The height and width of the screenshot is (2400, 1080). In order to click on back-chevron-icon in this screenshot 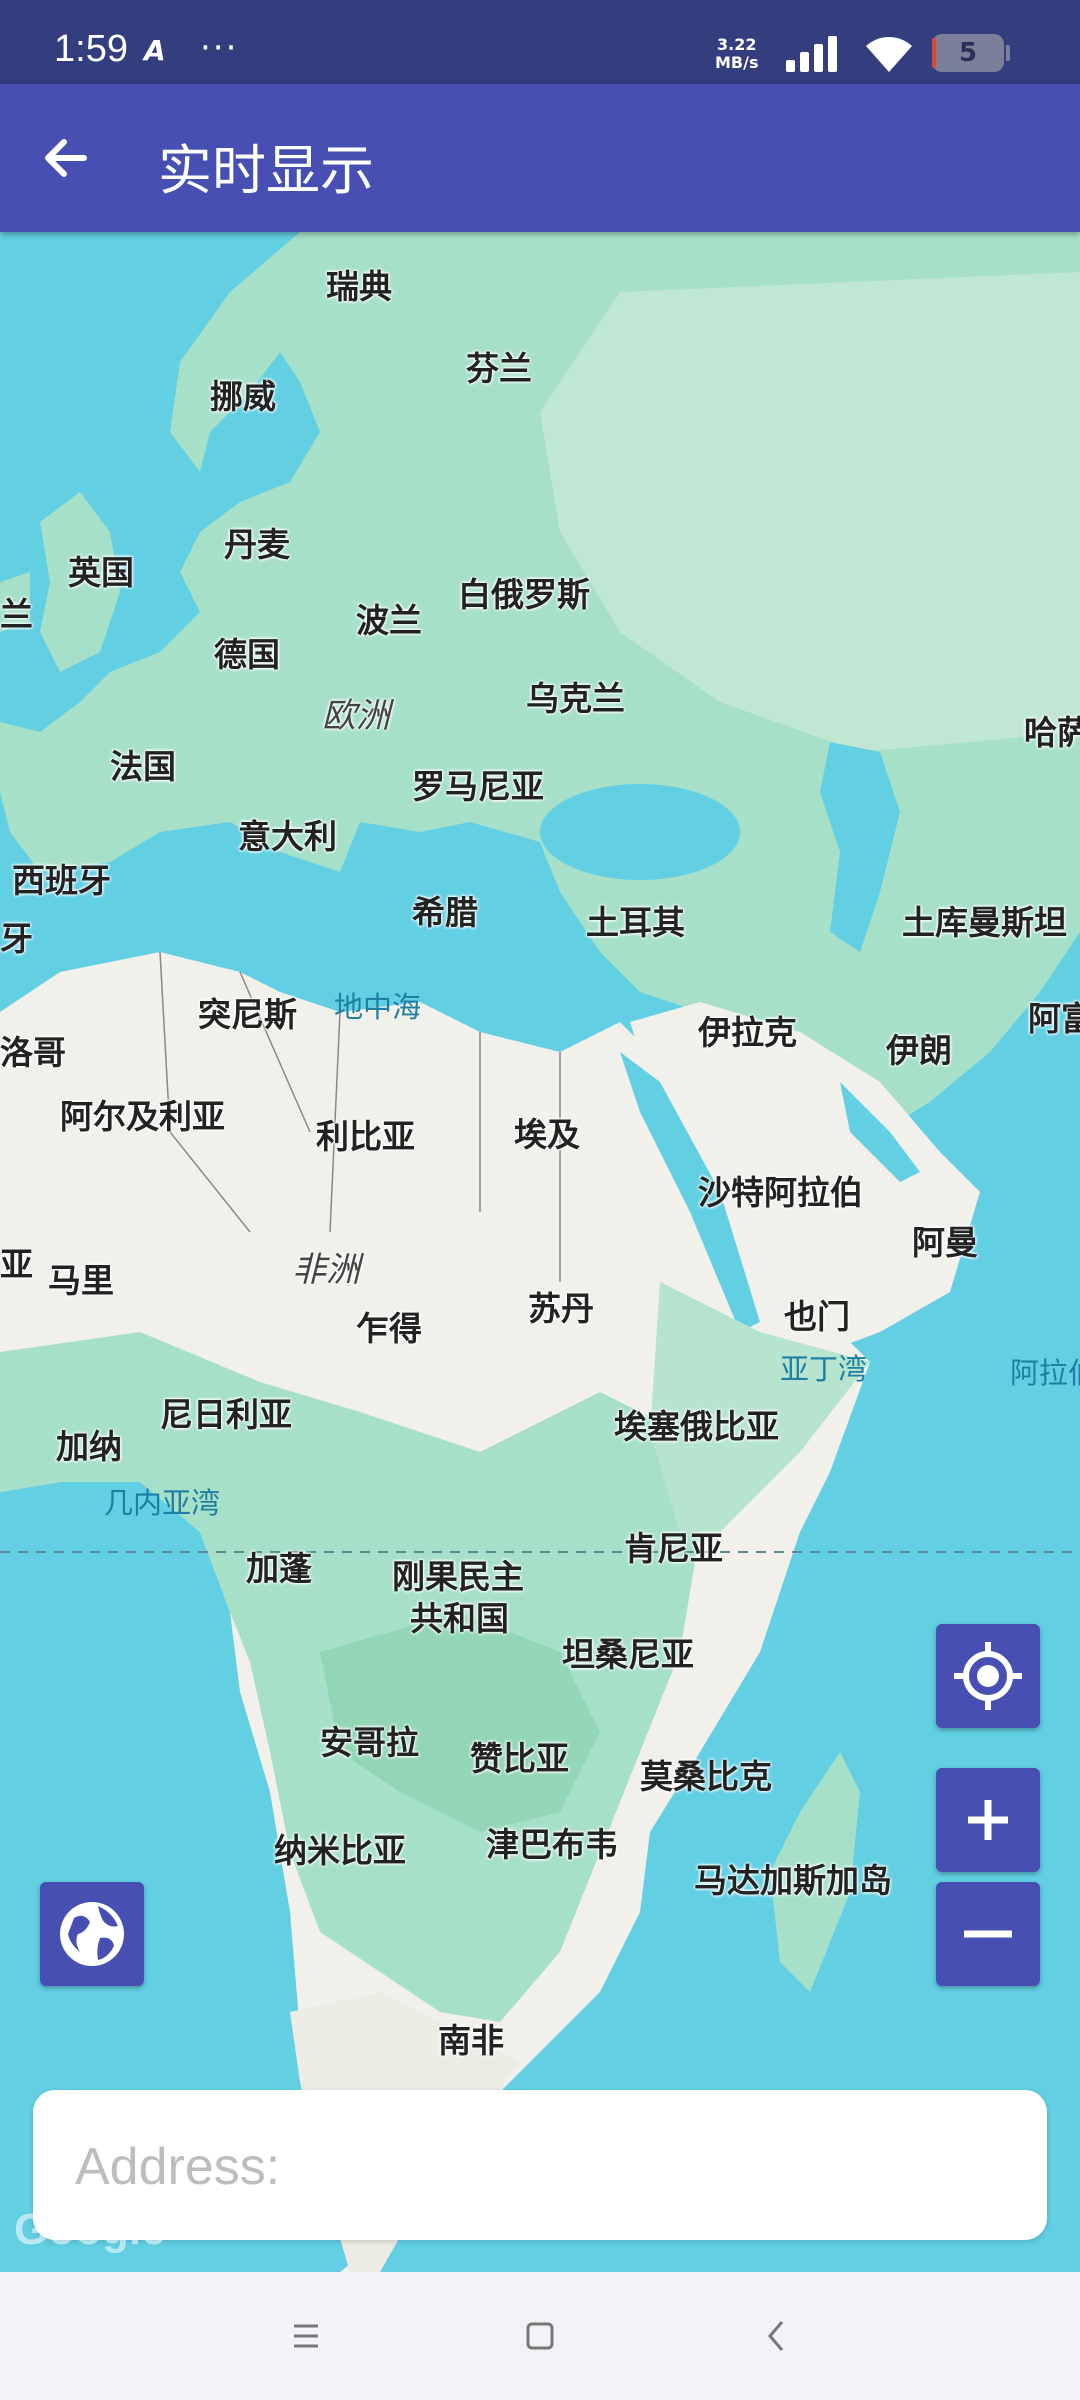, I will do `click(776, 2337)`.